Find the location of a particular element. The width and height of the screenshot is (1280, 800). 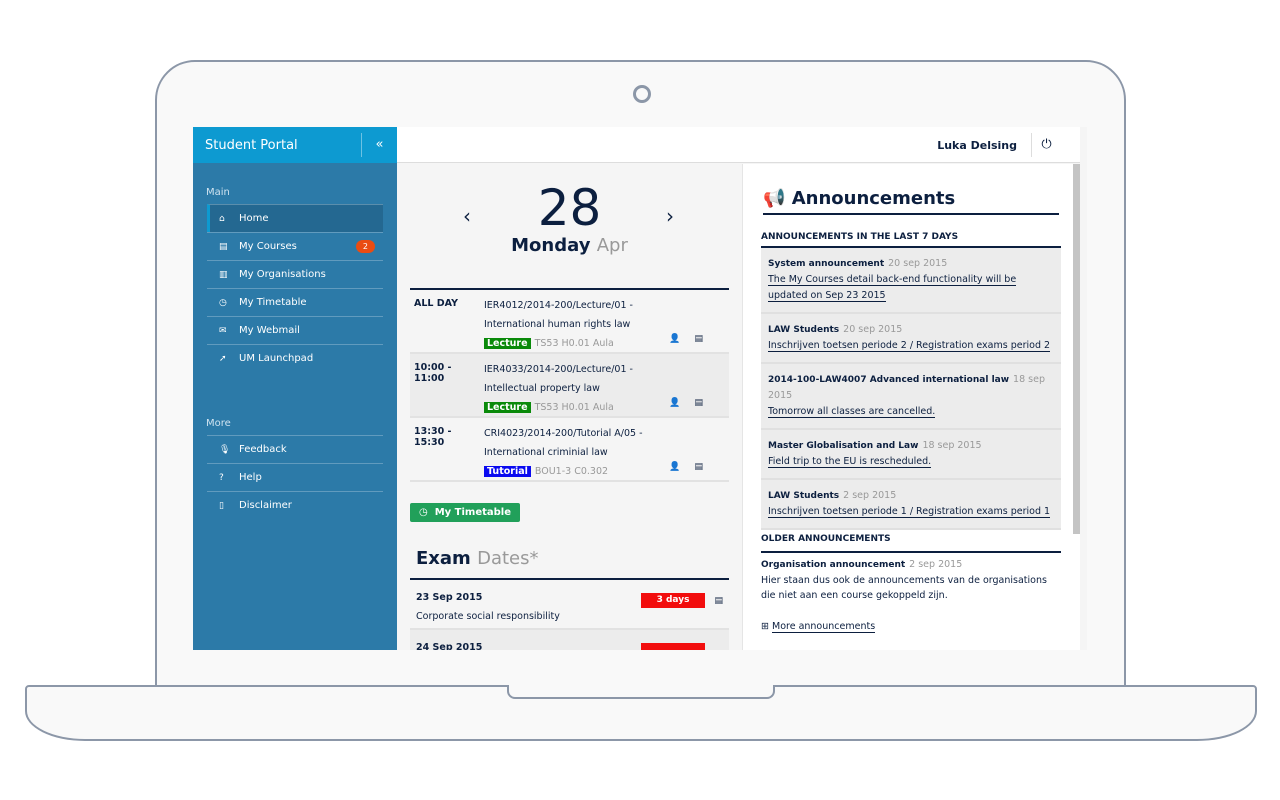

sidebar-item-my-webmail: ✉ My Webmail is located at coordinates (295, 330).